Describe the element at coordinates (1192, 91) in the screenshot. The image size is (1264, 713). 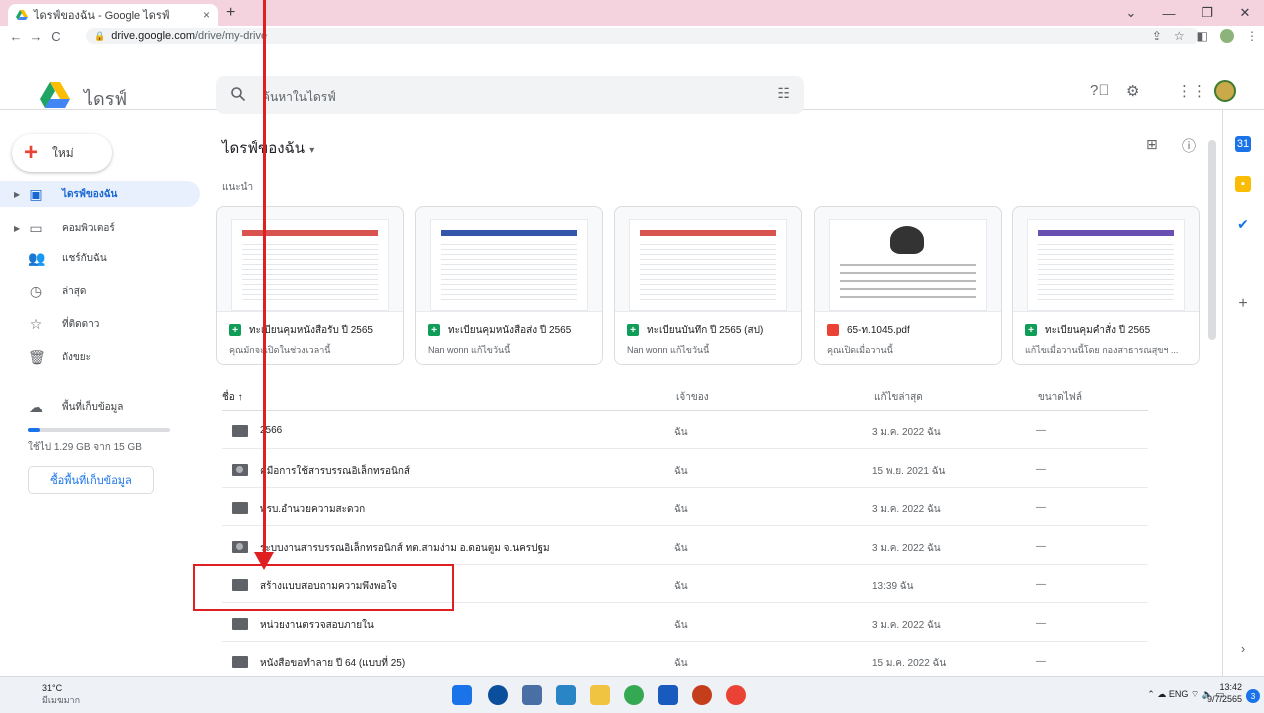
I see `apps-grid-icon: ⋮⋮` at that location.